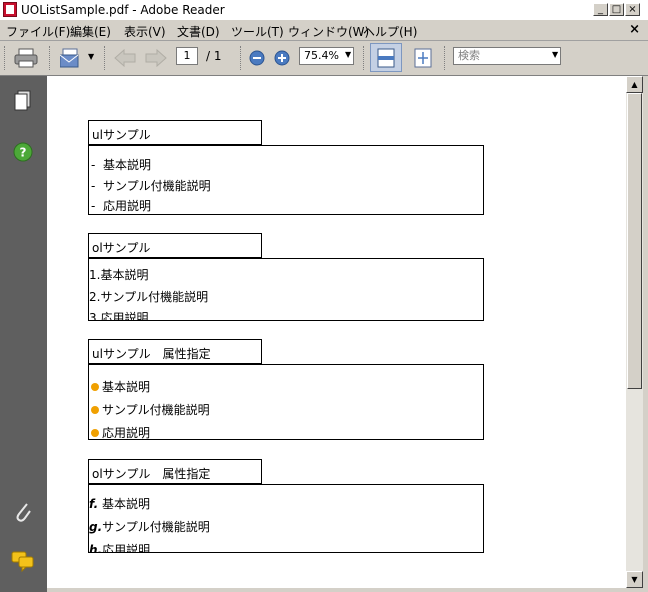 The width and height of the screenshot is (648, 592). I want to click on menu-file: ファイル(F), so click(38, 31).